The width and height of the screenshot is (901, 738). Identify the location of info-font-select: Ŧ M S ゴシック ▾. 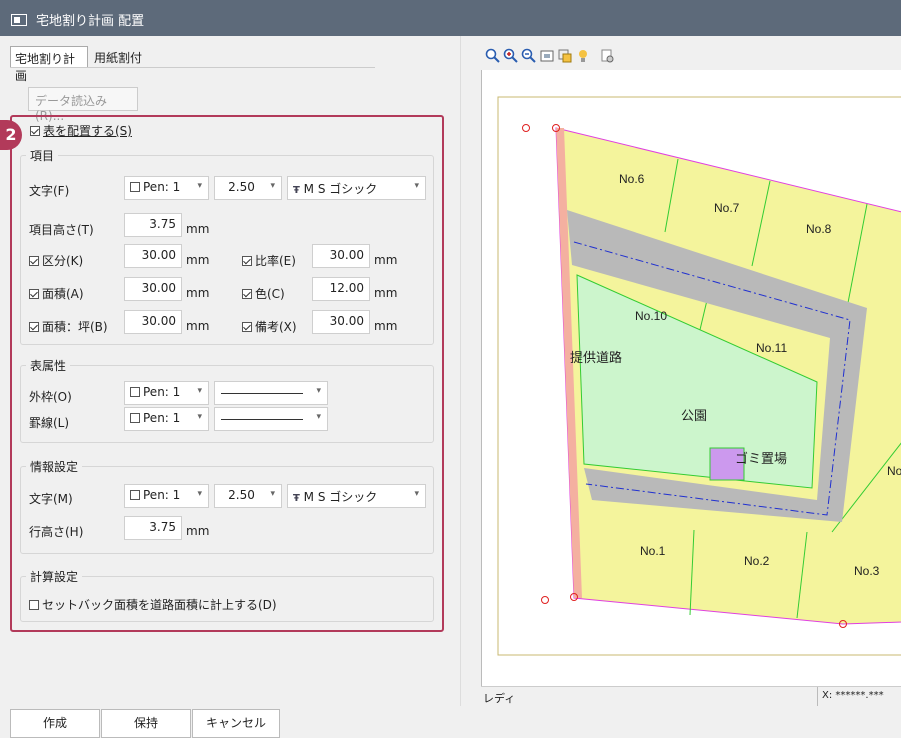
(356, 496).